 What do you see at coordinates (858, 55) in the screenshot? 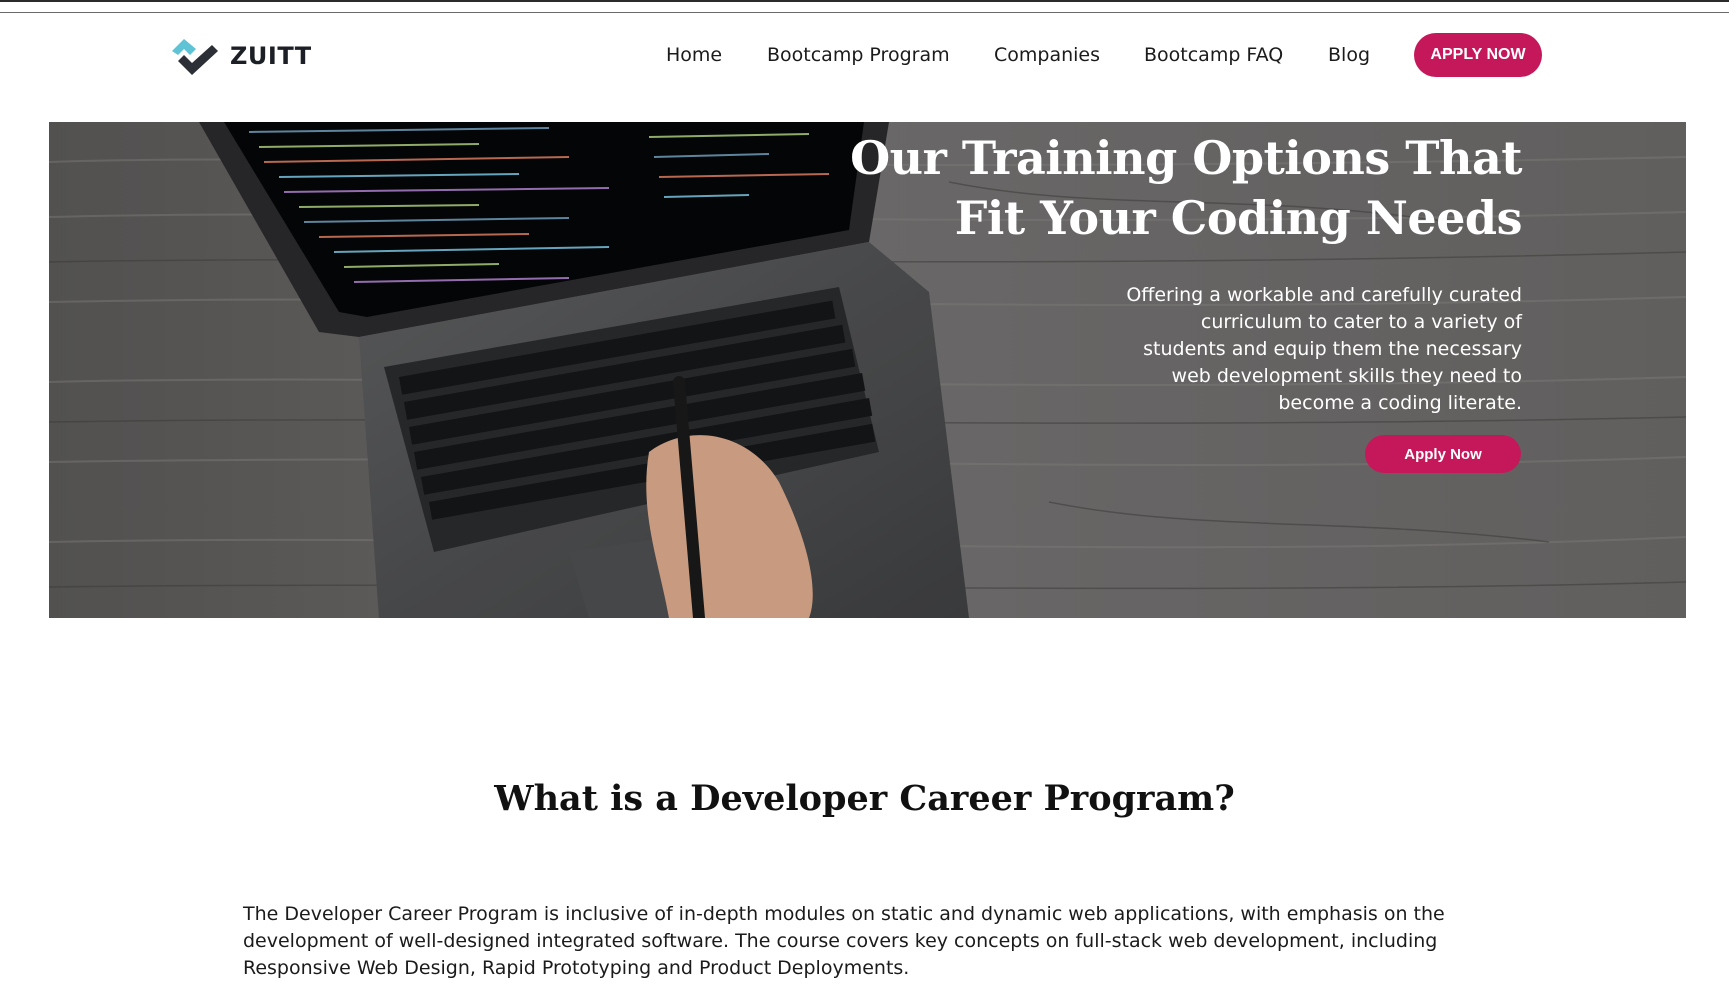
I see `nav-bootcamp-program: Bootcamp Program` at bounding box center [858, 55].